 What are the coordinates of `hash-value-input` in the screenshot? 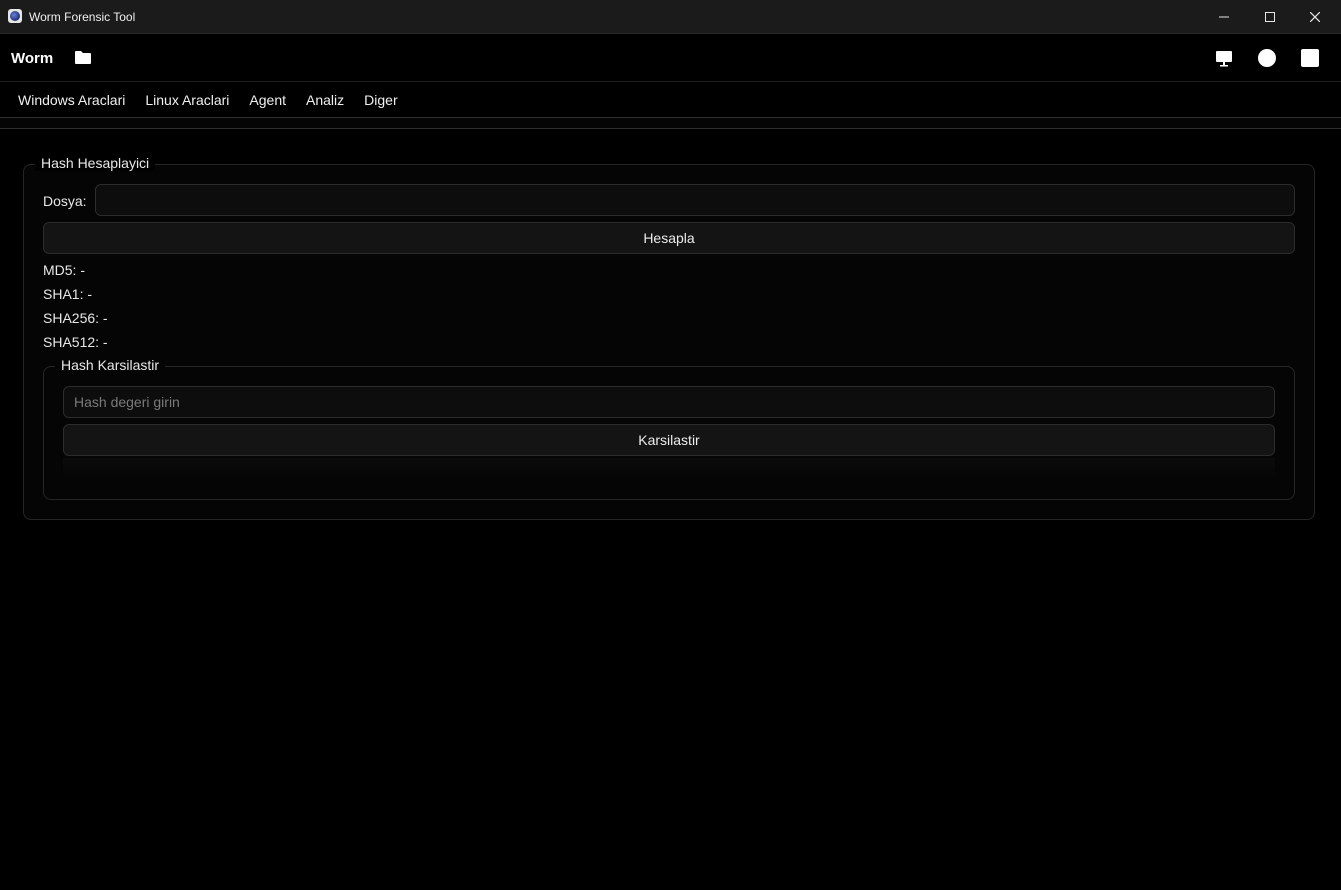 It's located at (669, 402).